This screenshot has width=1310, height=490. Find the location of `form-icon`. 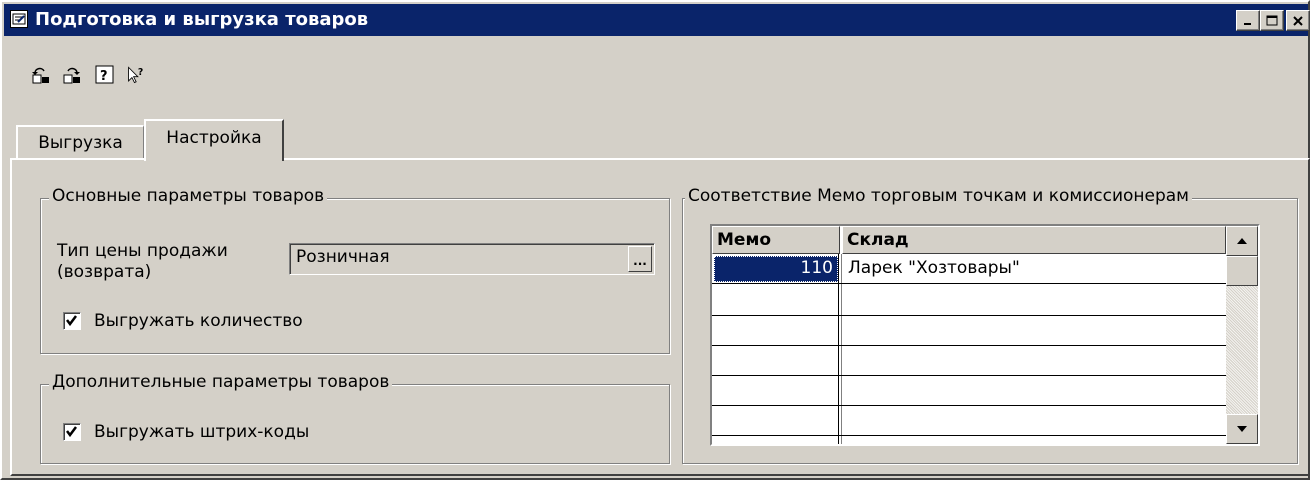

form-icon is located at coordinates (19, 19).